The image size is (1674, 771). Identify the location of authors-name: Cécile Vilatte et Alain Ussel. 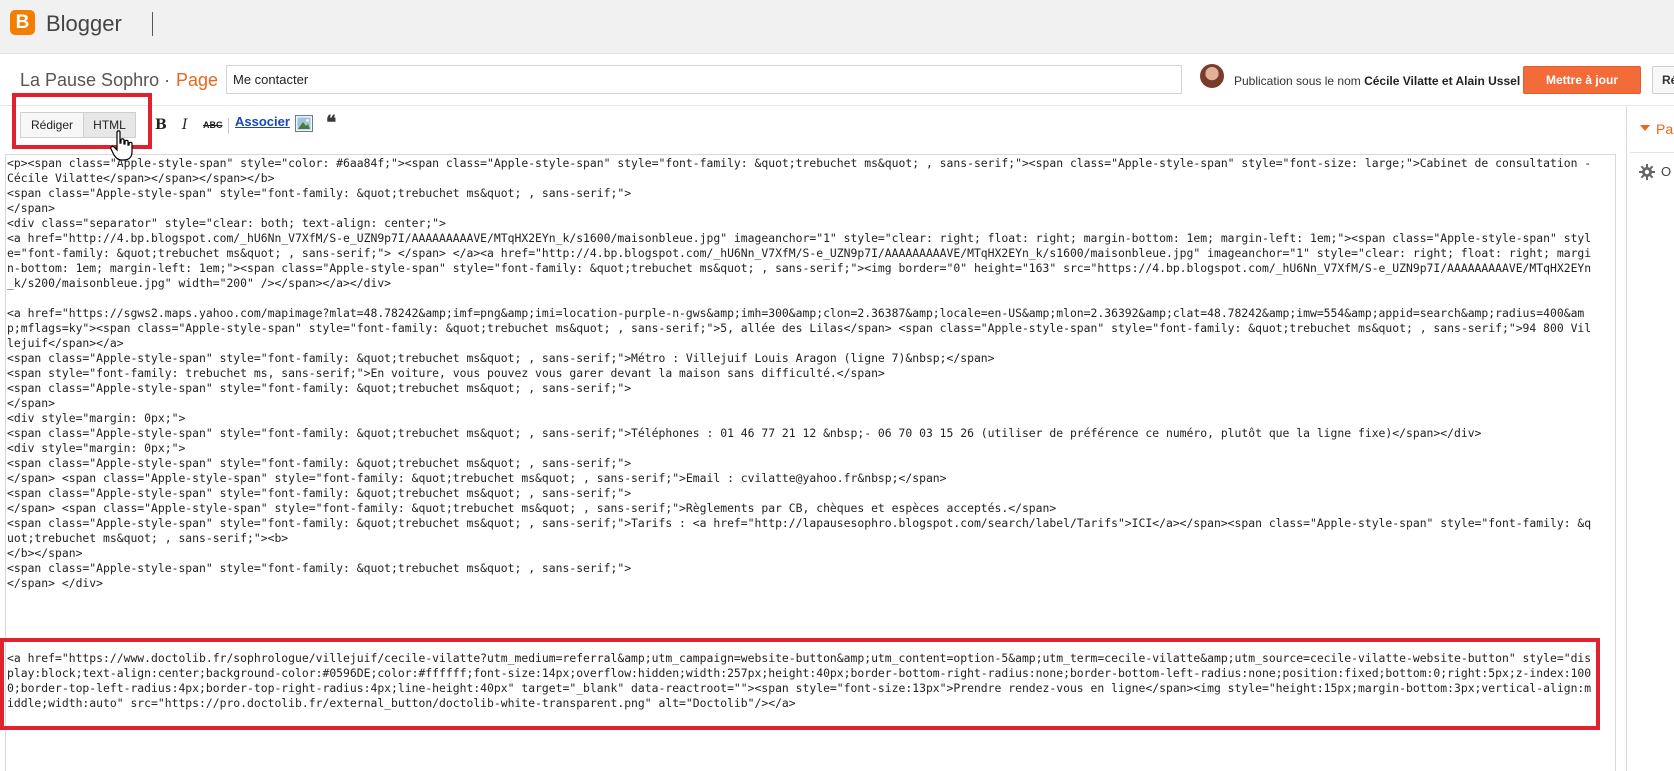
(1442, 81).